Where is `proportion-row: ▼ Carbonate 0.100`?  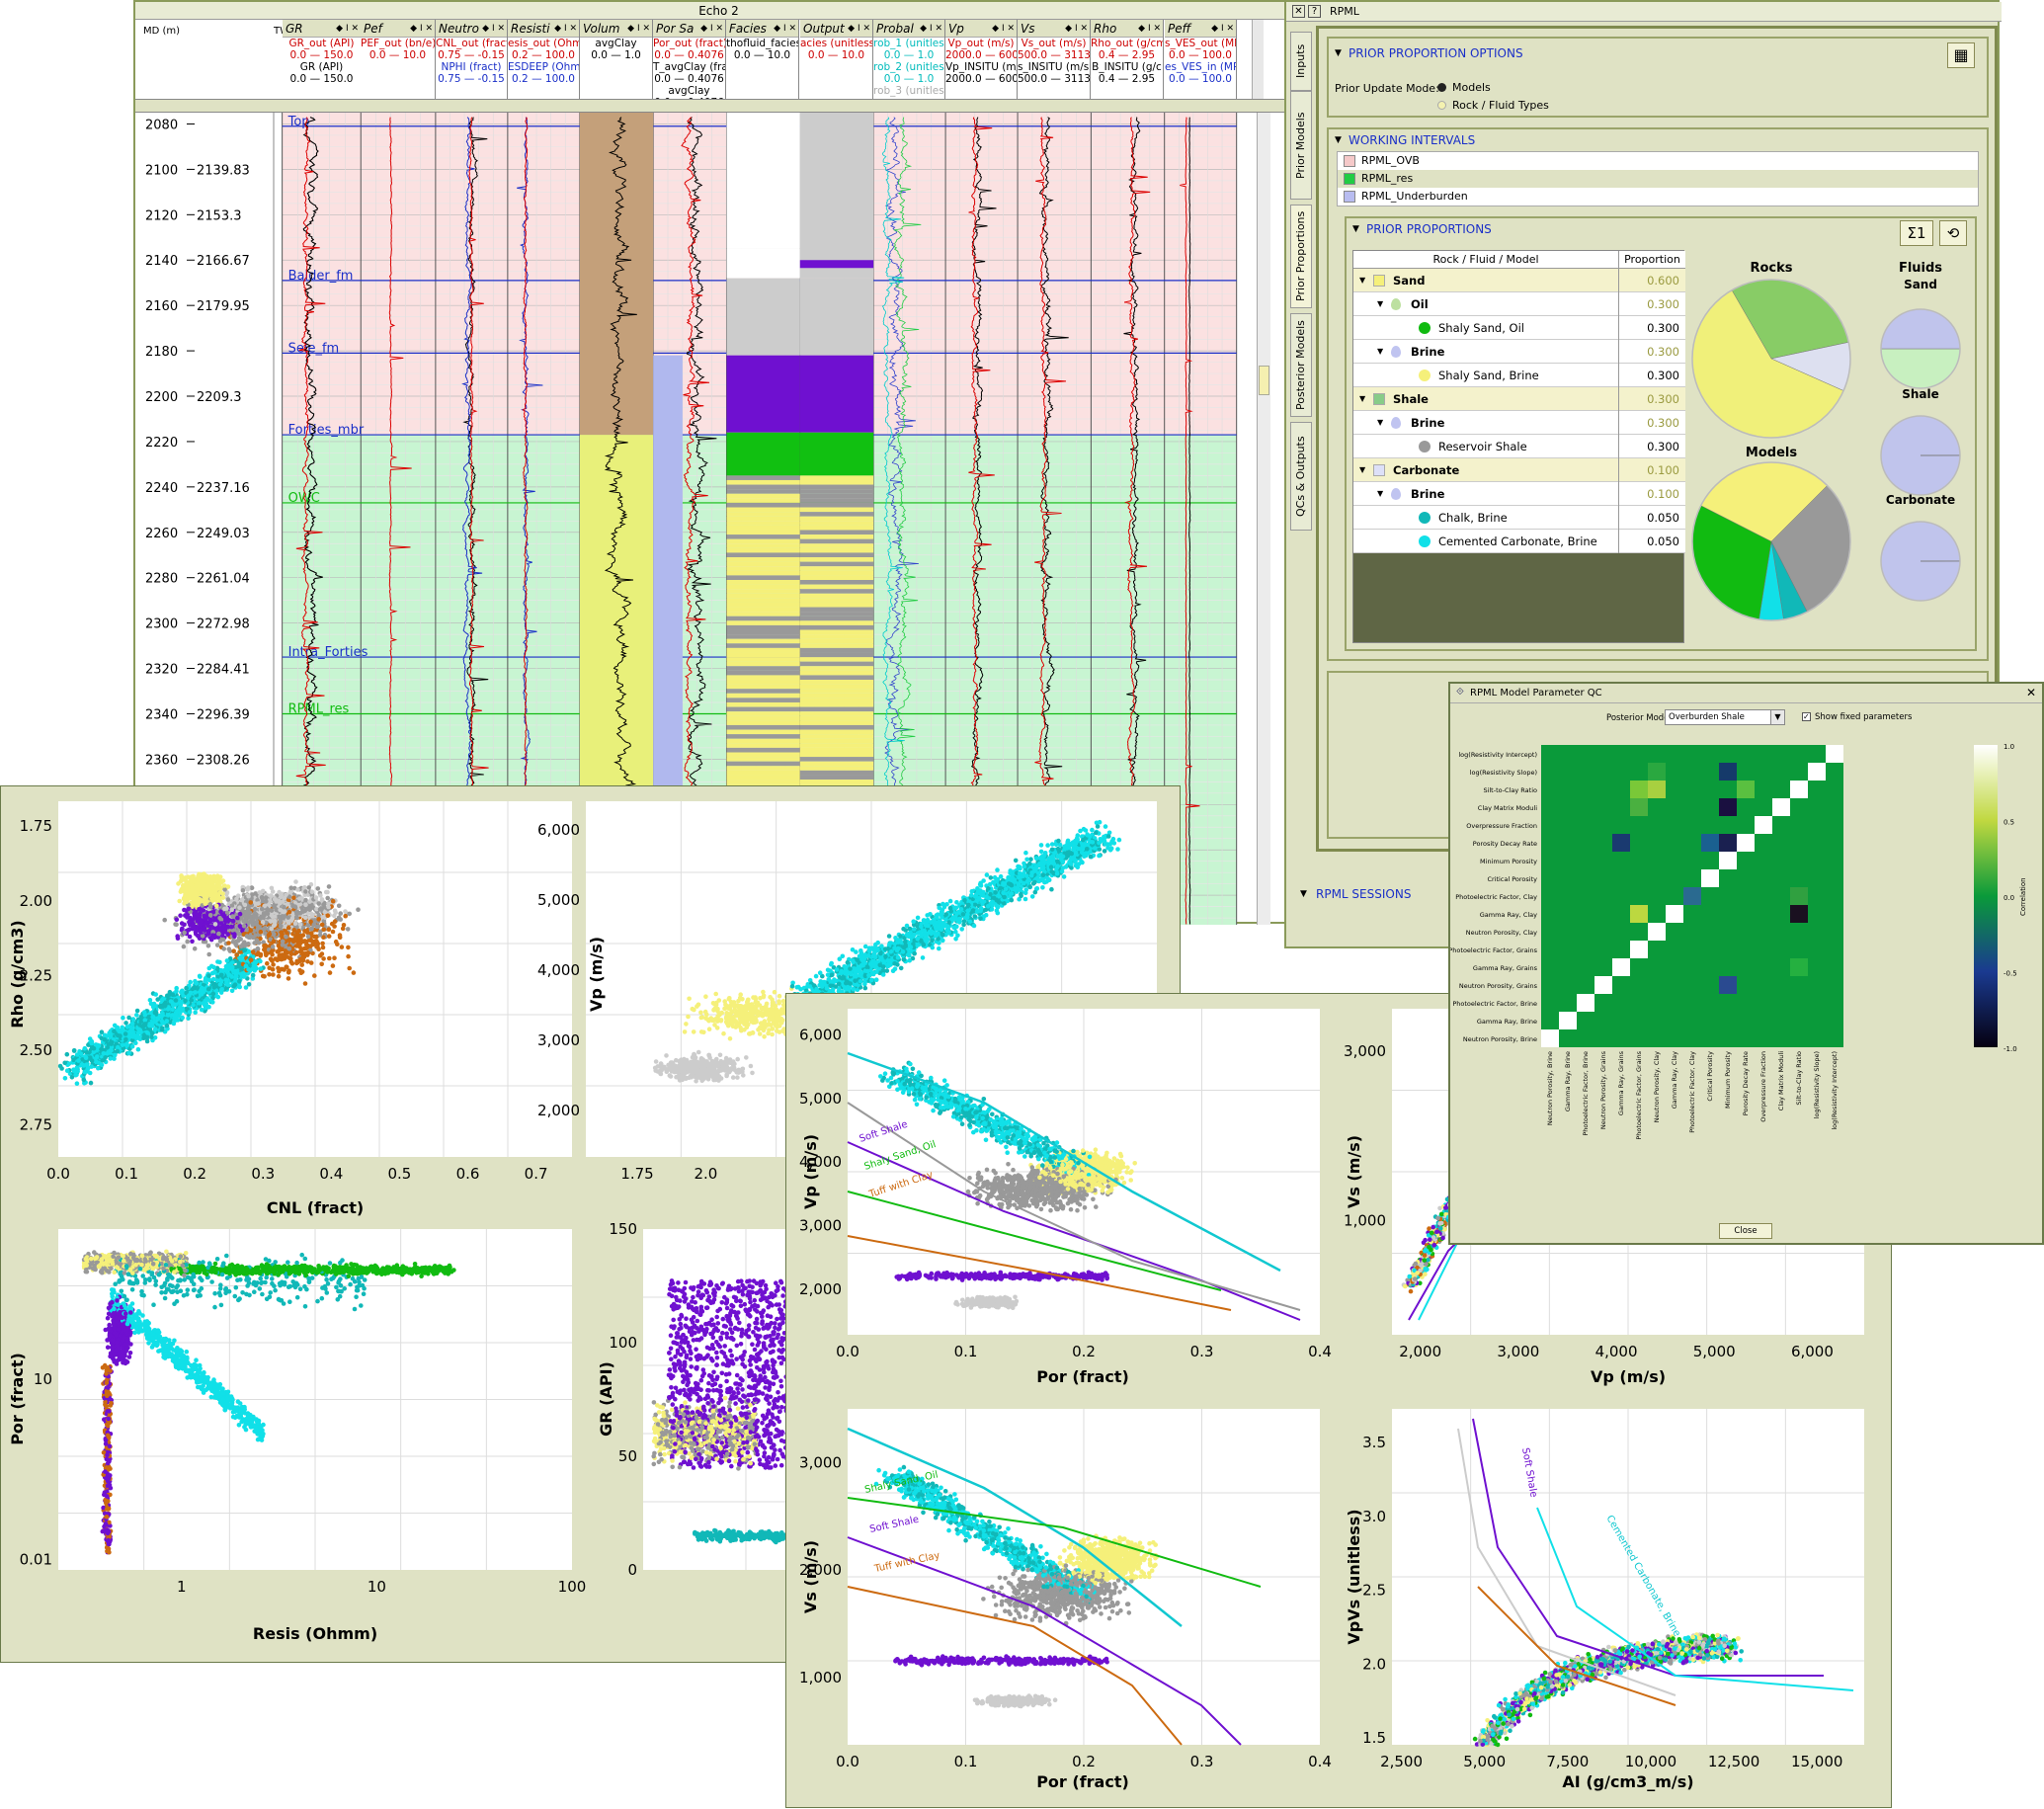 proportion-row: ▼ Carbonate 0.100 is located at coordinates (1519, 470).